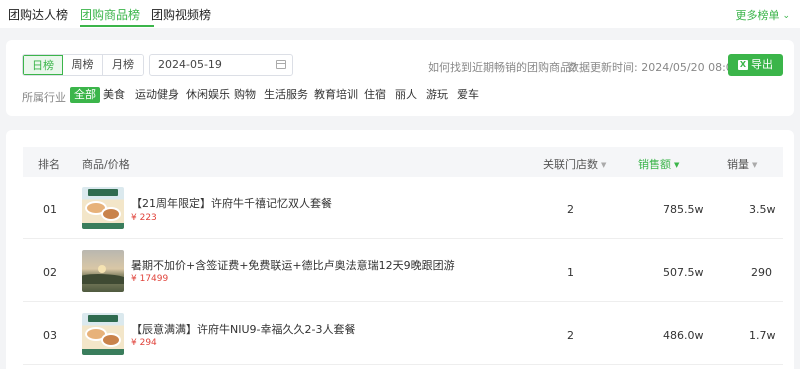  Describe the element at coordinates (245, 95) in the screenshot. I see `industry-chip-shopping: 购物` at that location.